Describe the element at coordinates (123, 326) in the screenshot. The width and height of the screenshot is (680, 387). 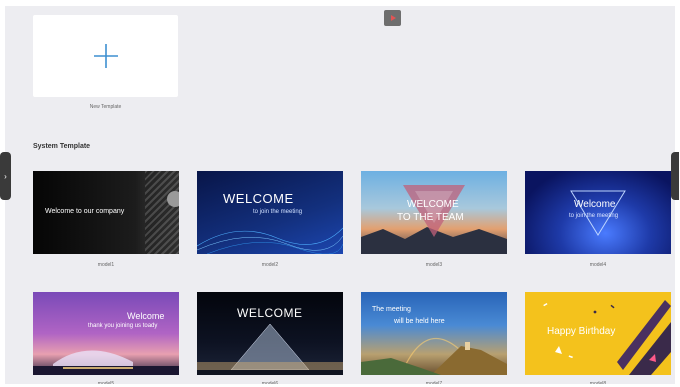
I see `template-subtitle: thank you joining us toady` at that location.